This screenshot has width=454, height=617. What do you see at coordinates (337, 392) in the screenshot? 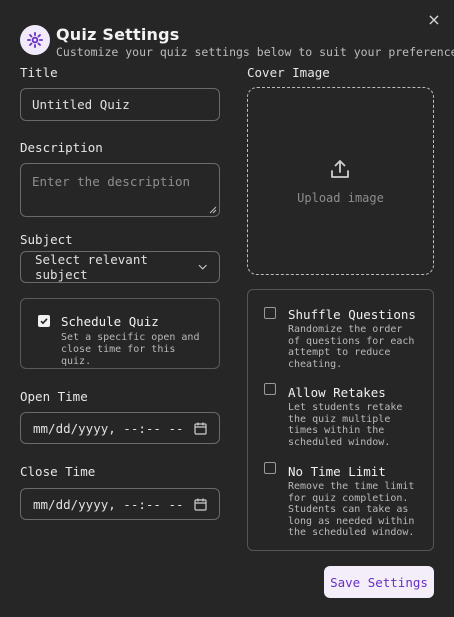
I see `allow-retakes-label: Allow Retakes` at bounding box center [337, 392].